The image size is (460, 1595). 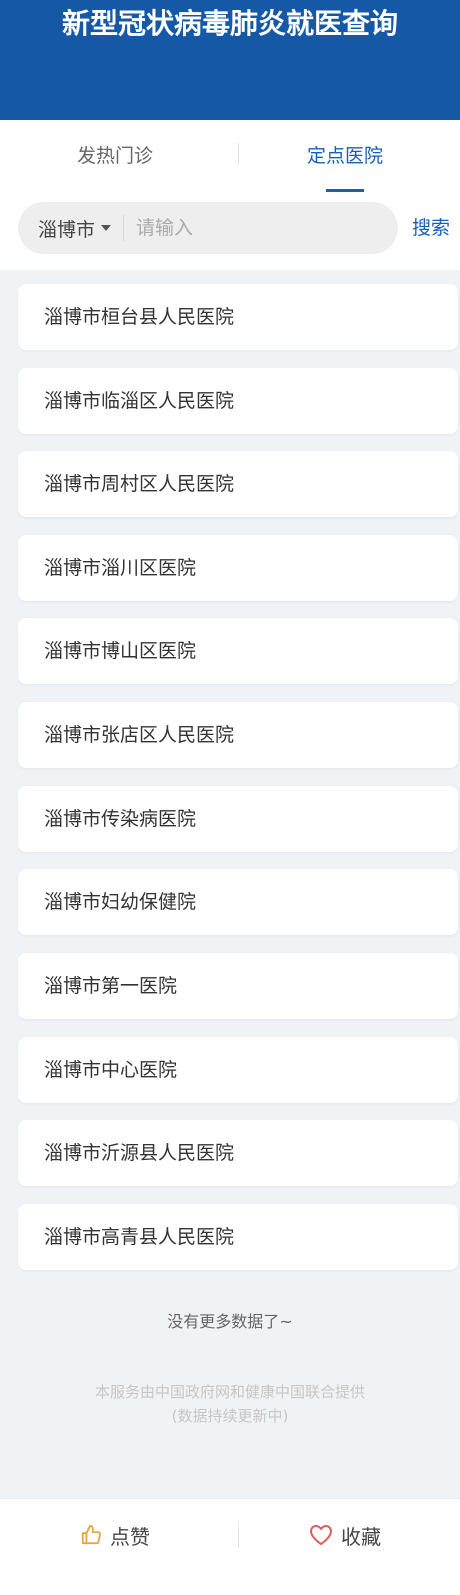 I want to click on service-note-line2: (数据持续更新中), so click(x=230, y=1416).